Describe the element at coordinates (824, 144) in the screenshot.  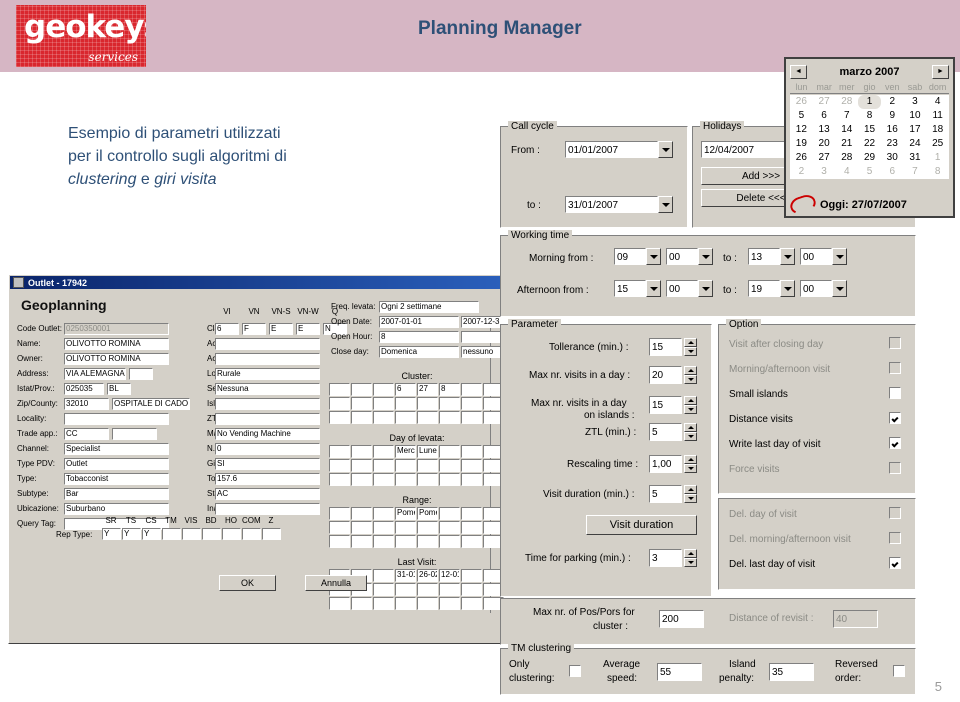
I see `calendar-day-cell: 20` at that location.